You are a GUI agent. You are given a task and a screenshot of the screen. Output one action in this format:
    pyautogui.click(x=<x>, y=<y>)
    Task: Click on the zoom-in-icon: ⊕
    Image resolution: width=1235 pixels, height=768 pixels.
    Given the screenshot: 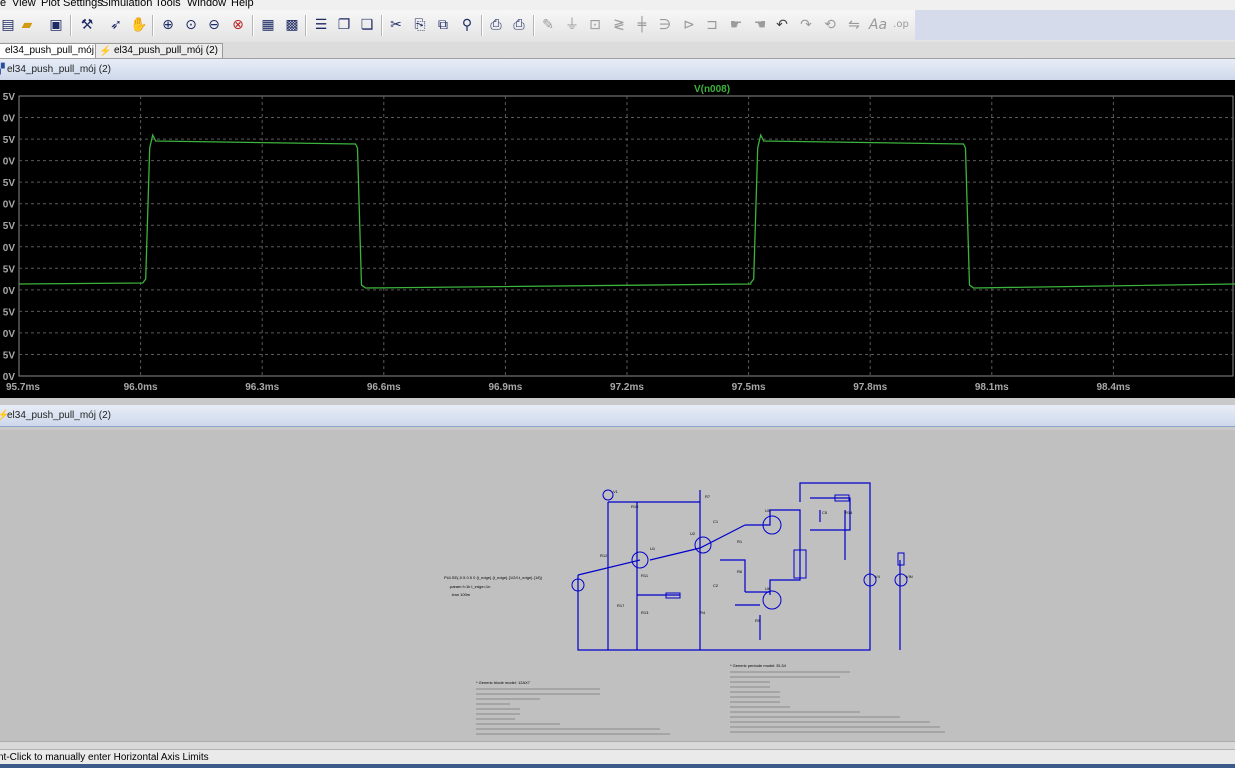 What is the action you would take?
    pyautogui.click(x=168, y=25)
    